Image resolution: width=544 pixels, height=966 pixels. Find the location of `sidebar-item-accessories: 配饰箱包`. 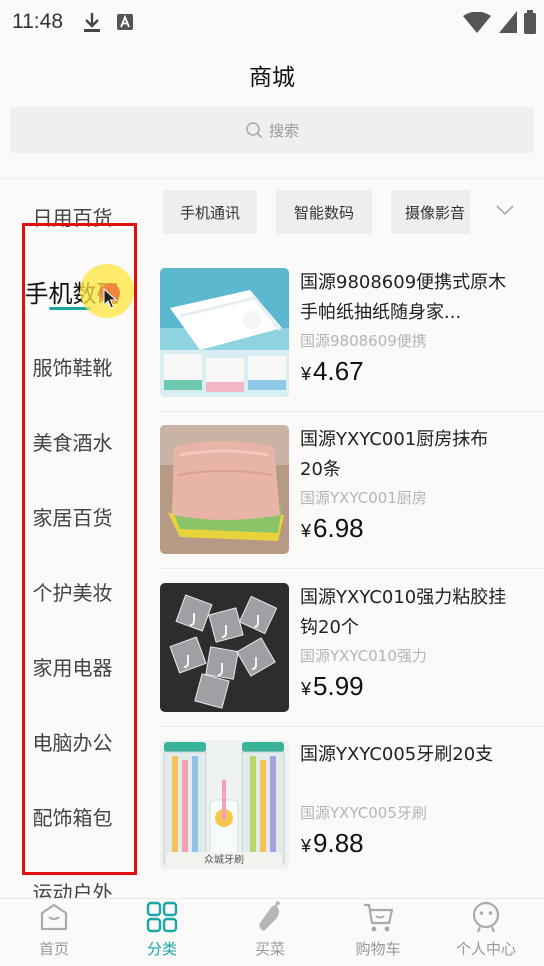

sidebar-item-accessories: 配饰箱包 is located at coordinates (72, 816).